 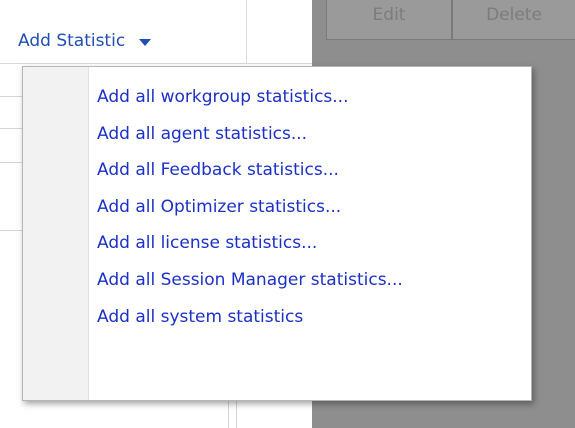 What do you see at coordinates (72, 41) in the screenshot?
I see `add-statistic-label: Add Statistic` at bounding box center [72, 41].